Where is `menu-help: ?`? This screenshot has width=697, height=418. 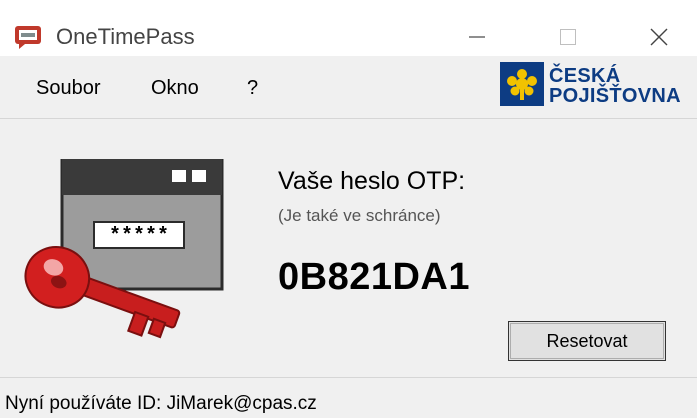 menu-help: ? is located at coordinates (252, 88).